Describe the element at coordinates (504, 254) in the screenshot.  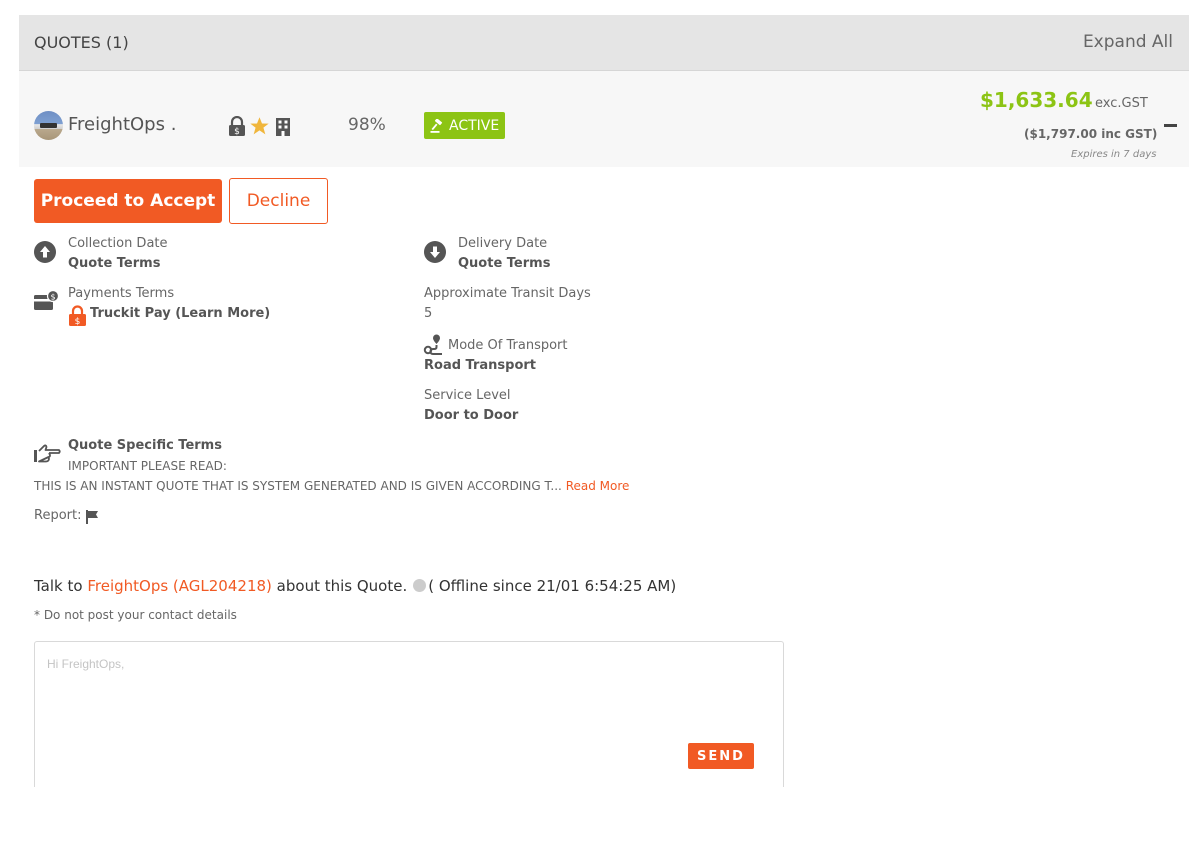
I see `delivery-date: Delivery Date Quote Terms` at that location.